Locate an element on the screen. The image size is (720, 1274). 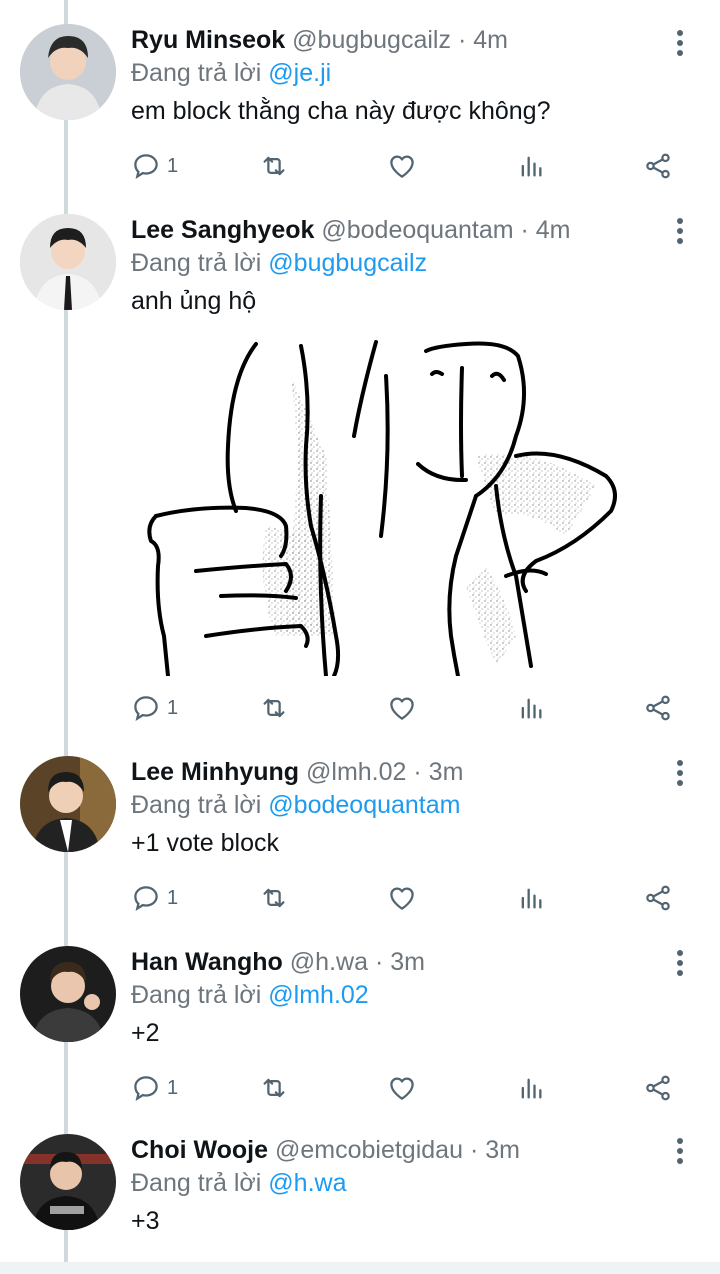
display-name: Choi Wooje is located at coordinates (199, 1150).